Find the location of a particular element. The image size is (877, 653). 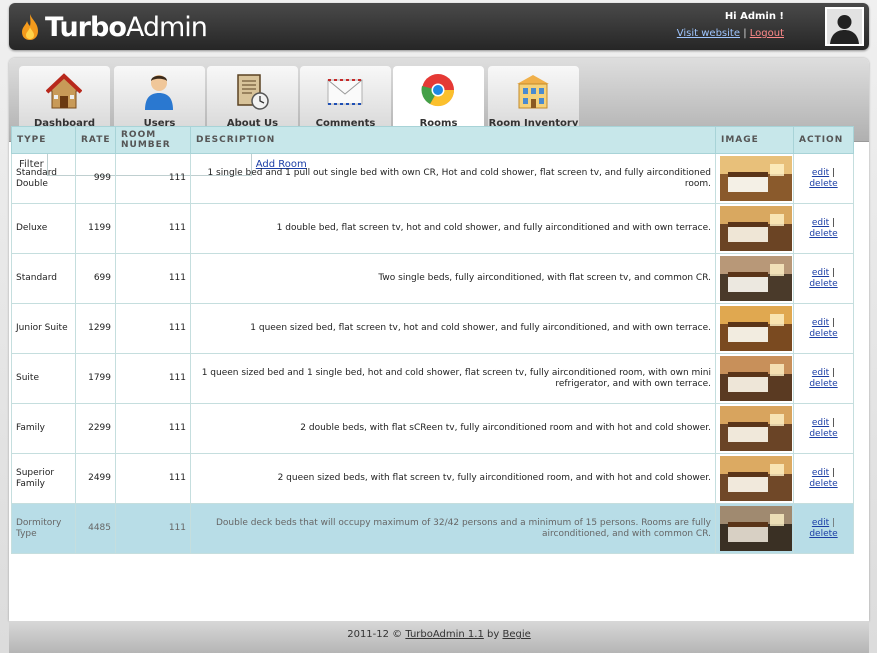

cell-rate: 699 is located at coordinates (95, 278).